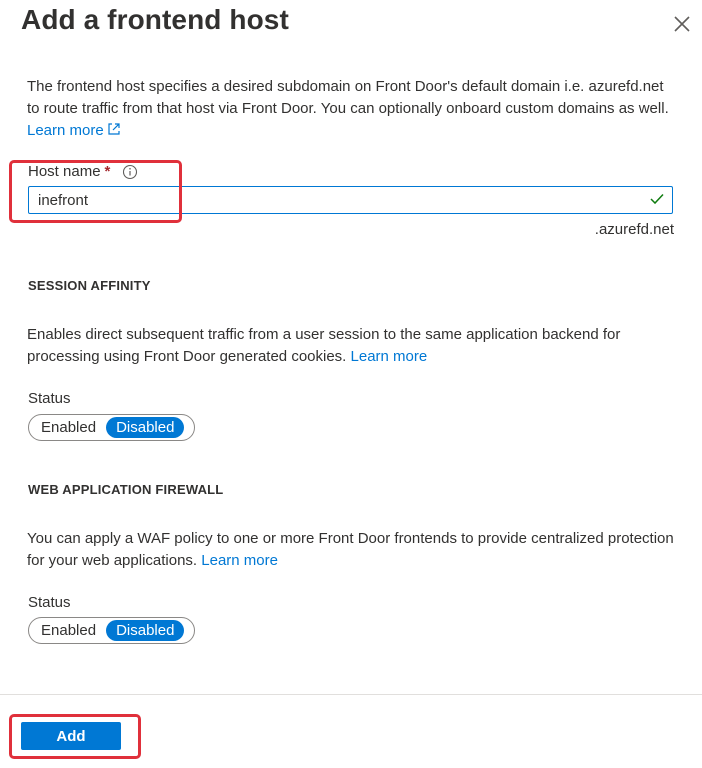  I want to click on info-icon, so click(130, 172).